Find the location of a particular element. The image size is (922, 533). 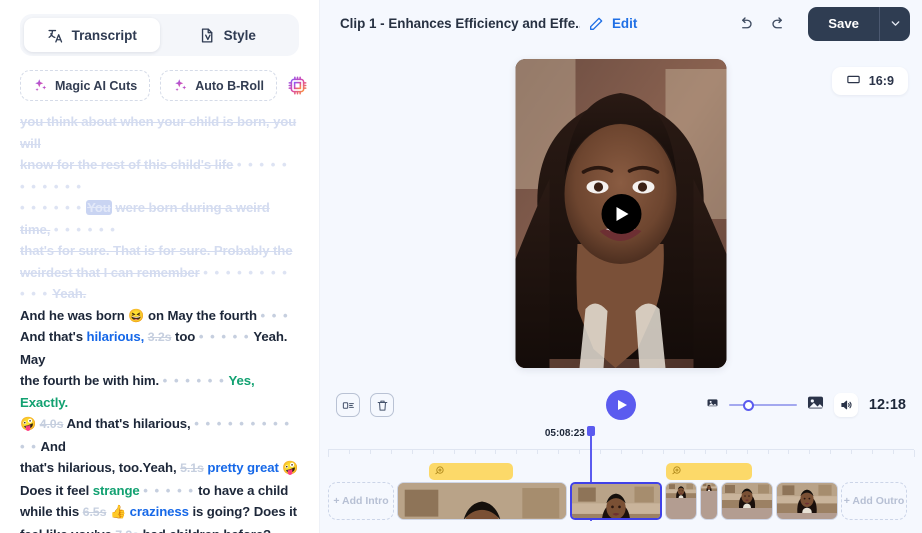

tab-style: Style is located at coordinates (228, 35).